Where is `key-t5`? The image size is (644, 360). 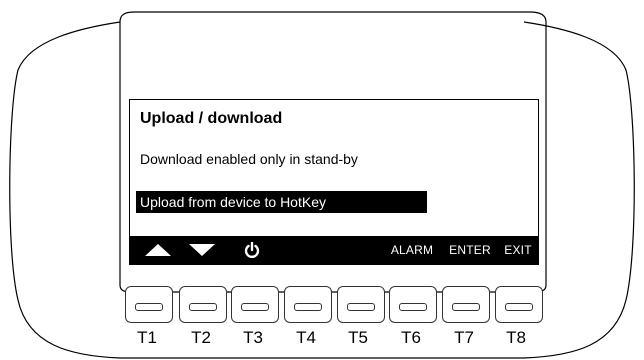 key-t5 is located at coordinates (361, 304).